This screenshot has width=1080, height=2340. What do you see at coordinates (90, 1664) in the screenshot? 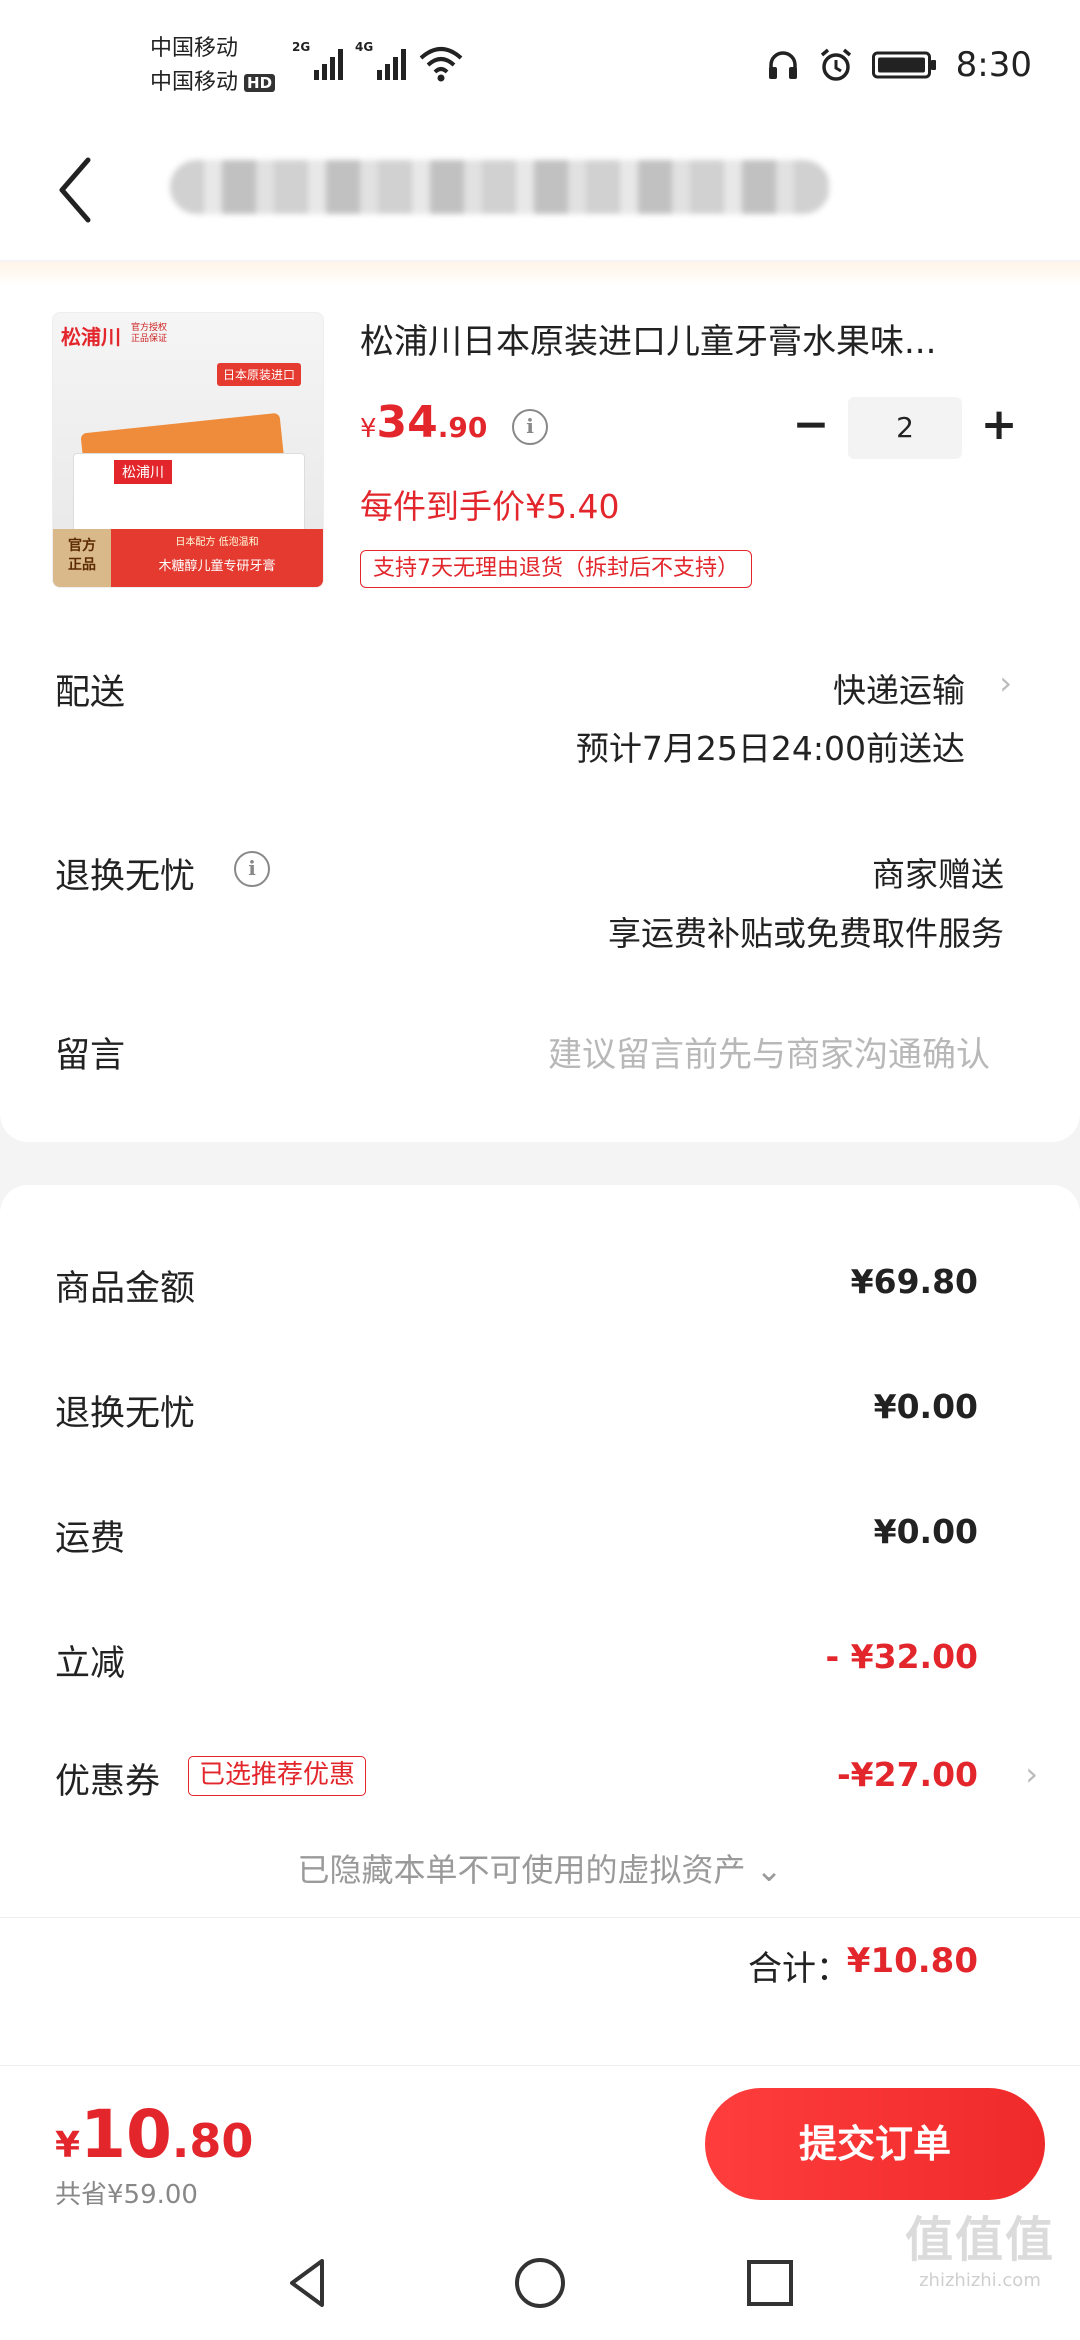
I see `instant-discount-label: 立减` at bounding box center [90, 1664].